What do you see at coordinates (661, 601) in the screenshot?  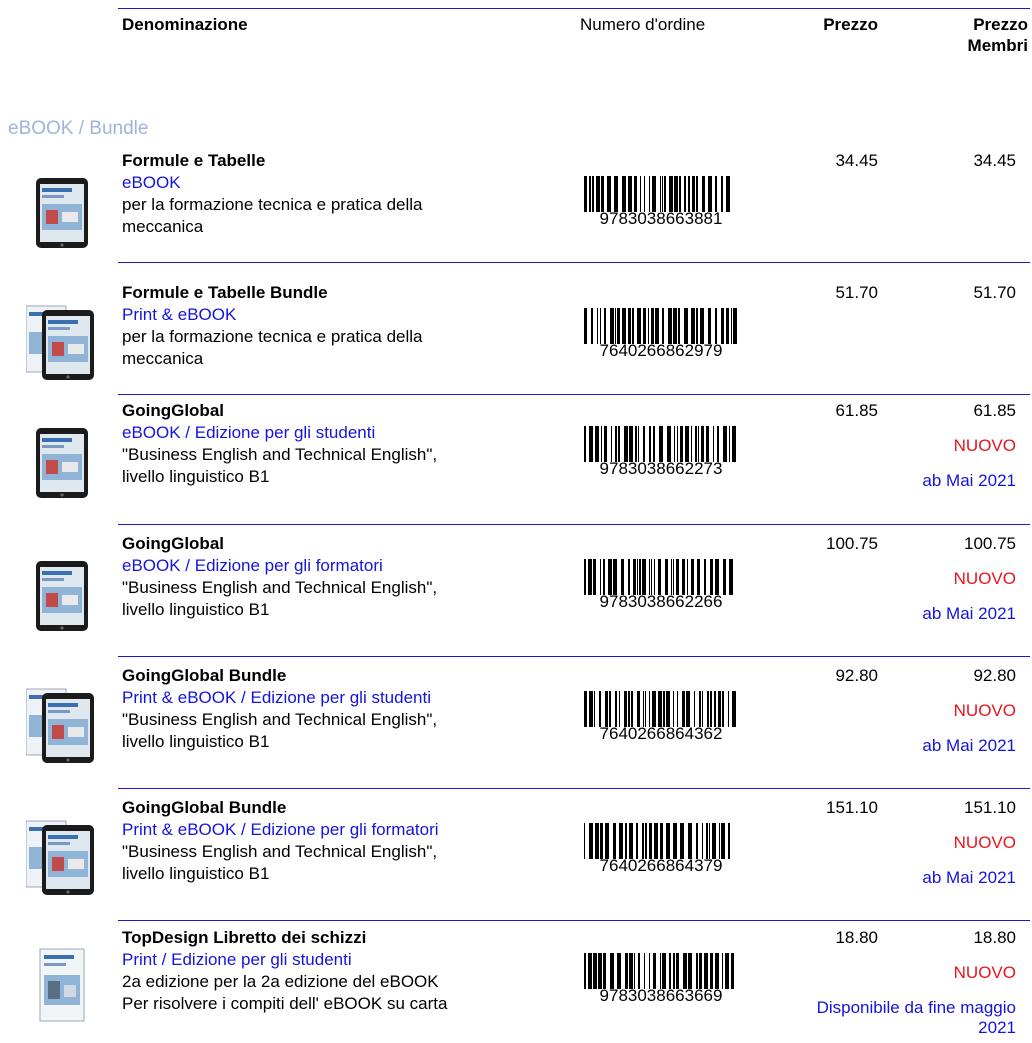 I see `order-number: 9783038662266` at bounding box center [661, 601].